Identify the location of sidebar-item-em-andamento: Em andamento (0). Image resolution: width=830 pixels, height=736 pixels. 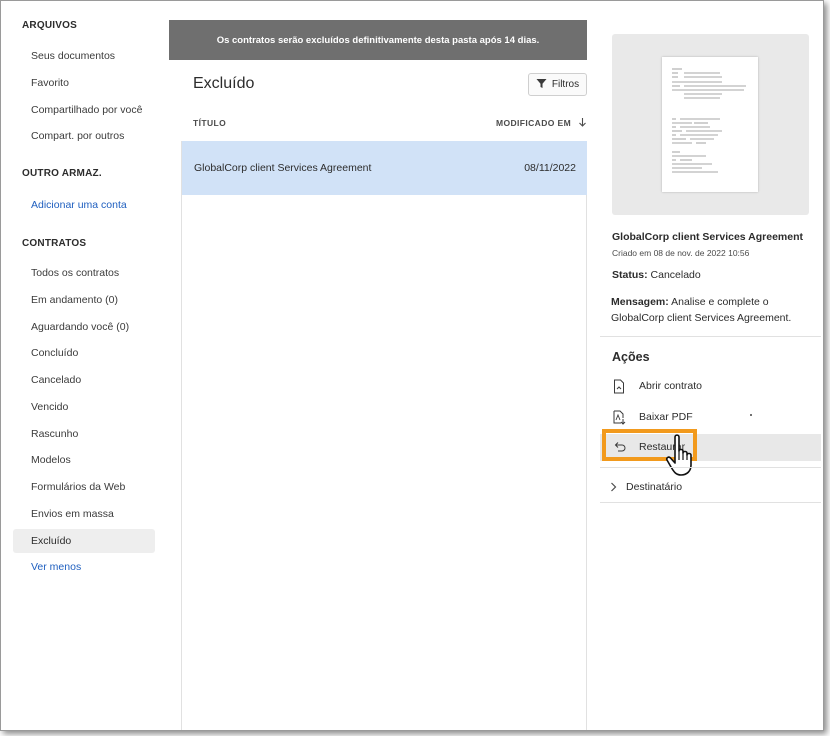
(84, 300).